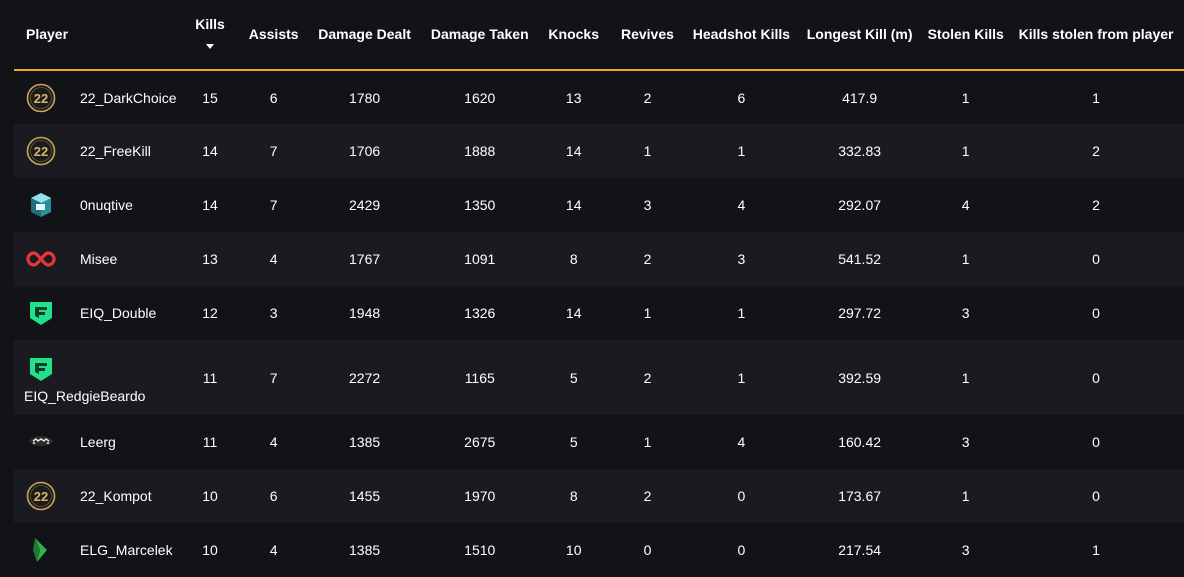 This screenshot has height=577, width=1184. Describe the element at coordinates (116, 496) in the screenshot. I see `player-name: 22_Kompot` at that location.